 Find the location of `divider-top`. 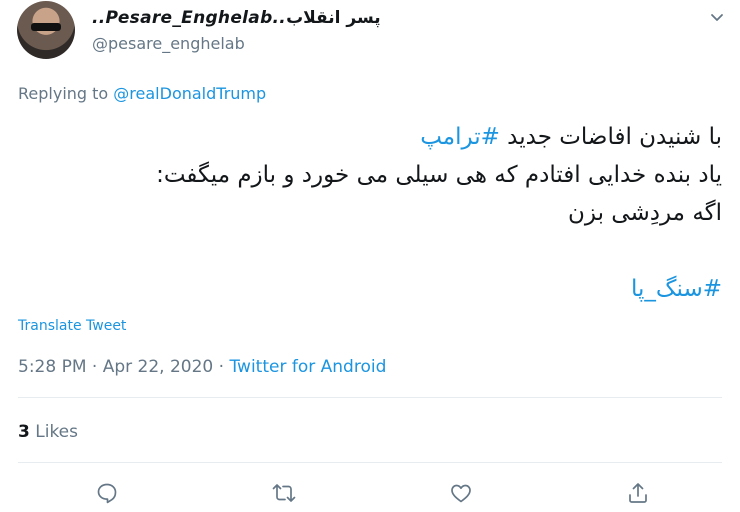

divider-top is located at coordinates (370, 397).